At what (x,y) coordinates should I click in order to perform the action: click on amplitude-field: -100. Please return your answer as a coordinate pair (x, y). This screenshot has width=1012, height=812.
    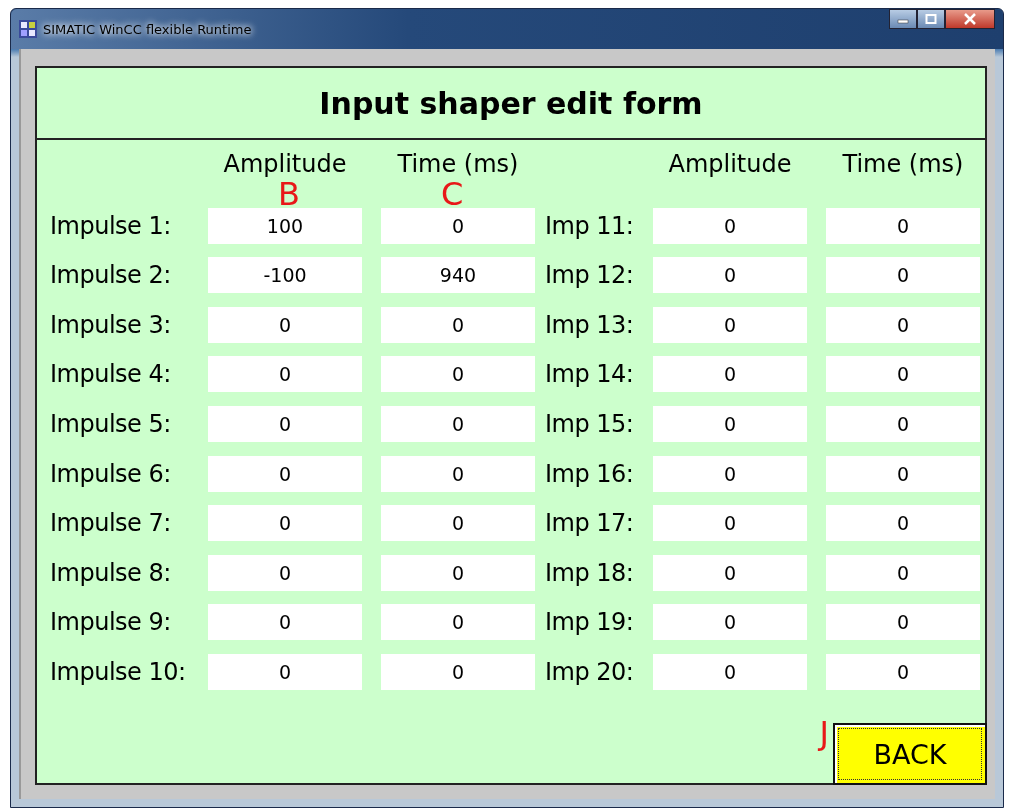
    Looking at the image, I should click on (285, 275).